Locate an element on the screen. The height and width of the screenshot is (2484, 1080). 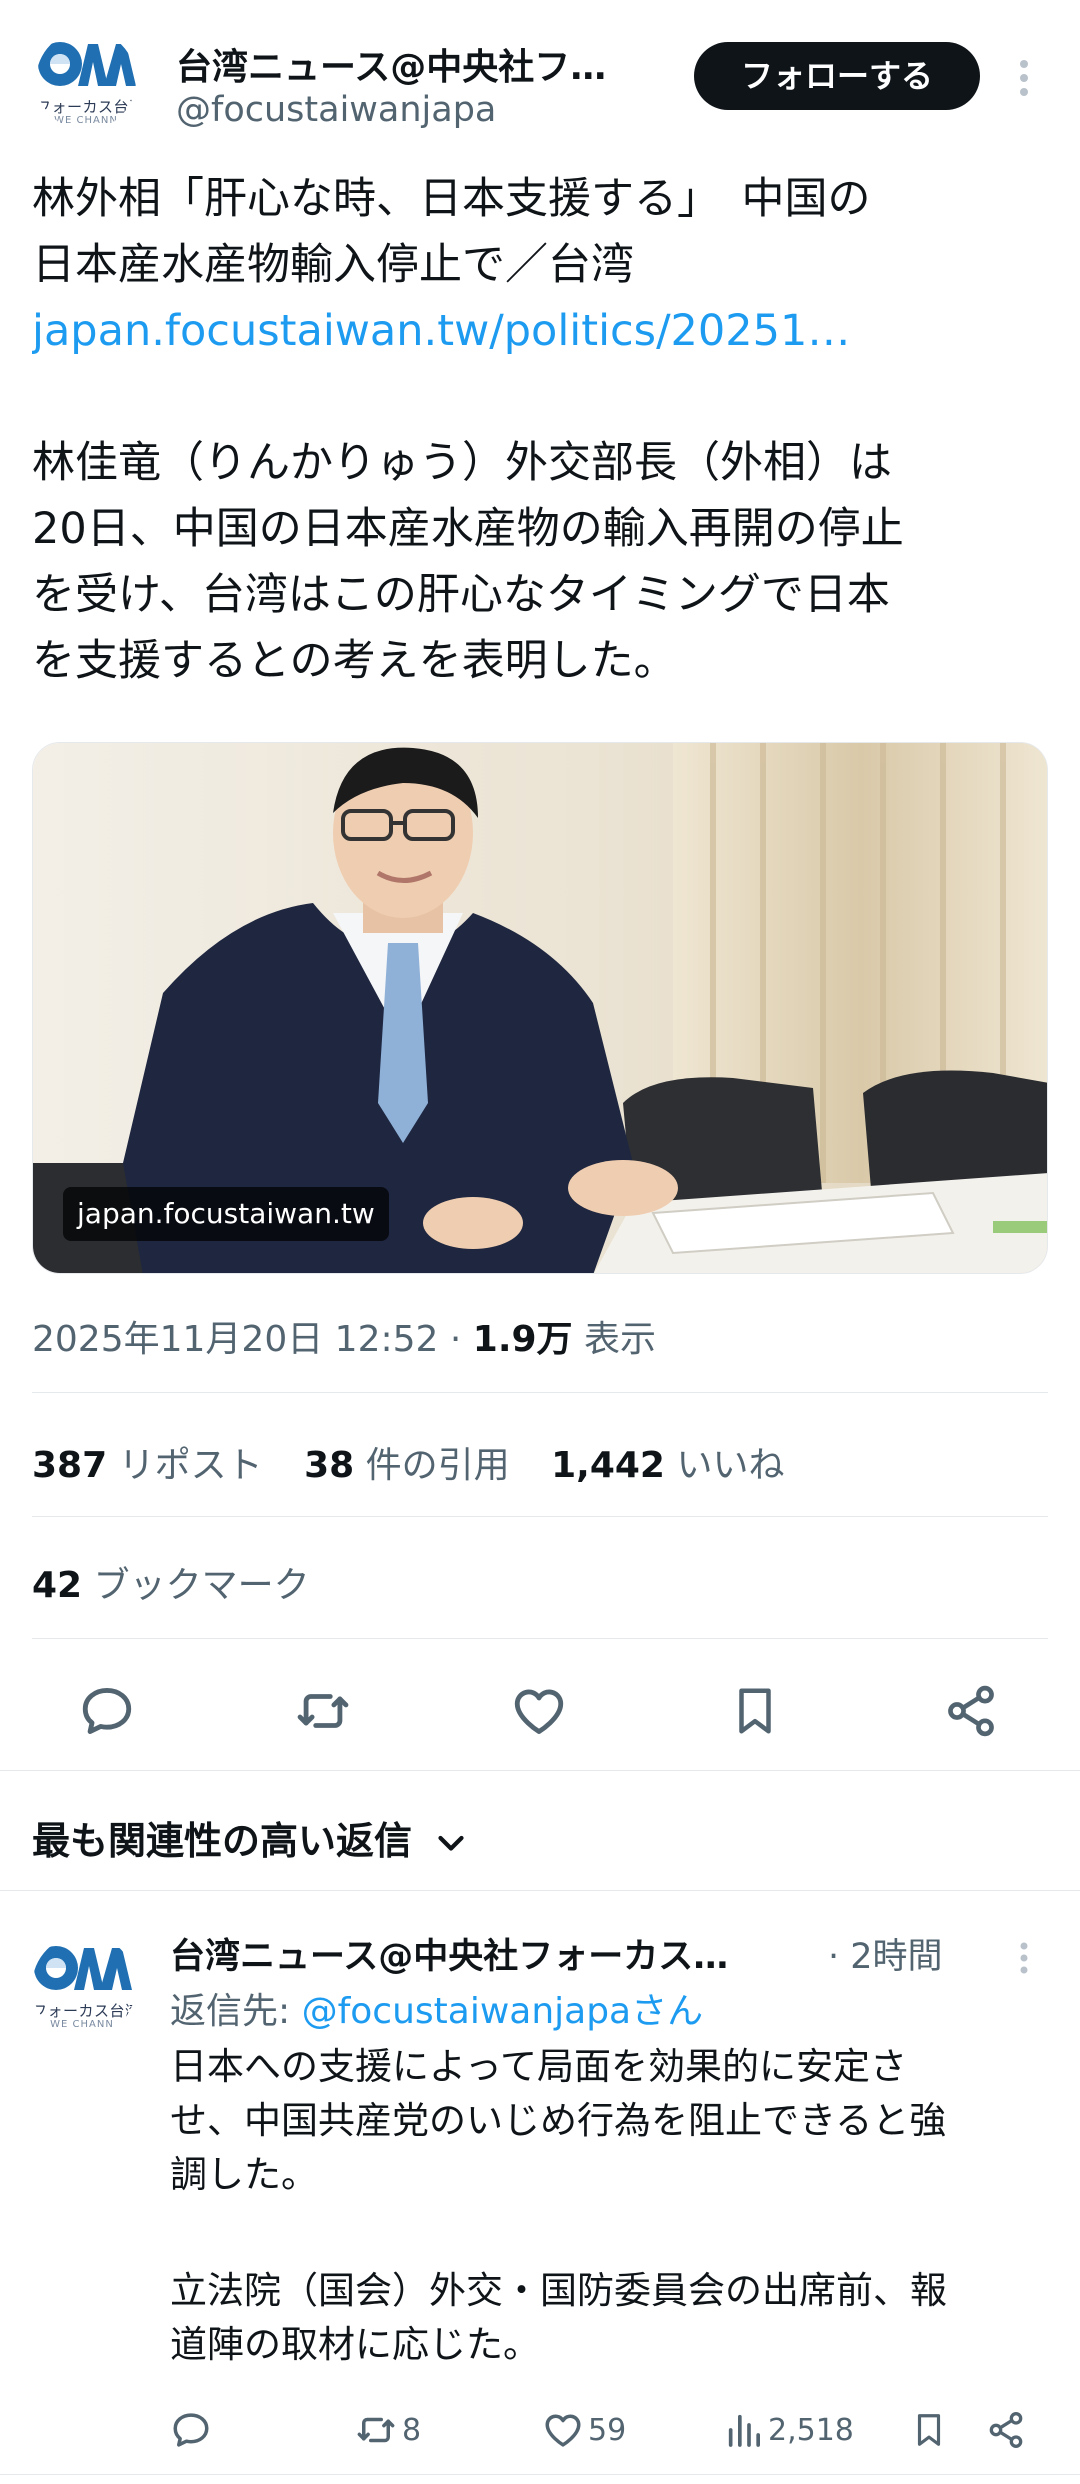
tweet-body-line: を支援するとの考えを表明した。 is located at coordinates (354, 661).